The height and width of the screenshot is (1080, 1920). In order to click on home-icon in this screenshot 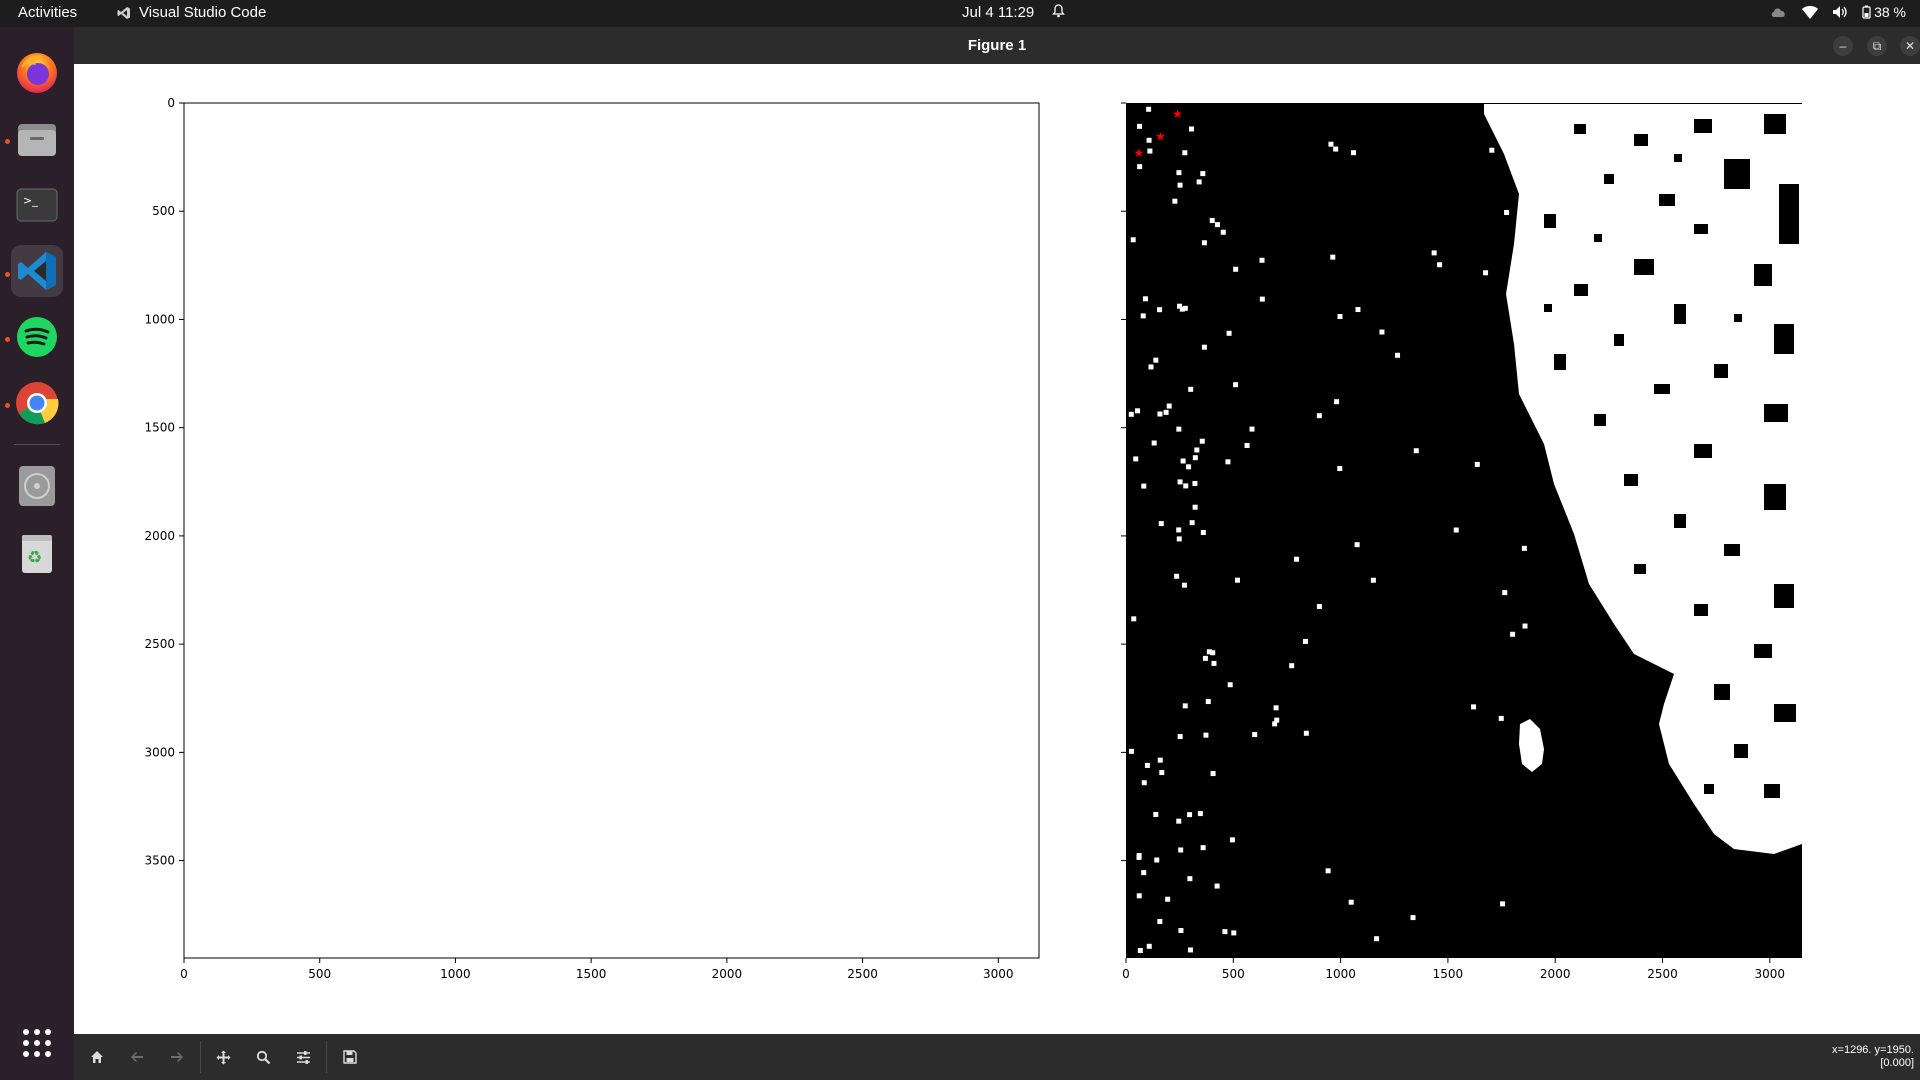, I will do `click(97, 1057)`.